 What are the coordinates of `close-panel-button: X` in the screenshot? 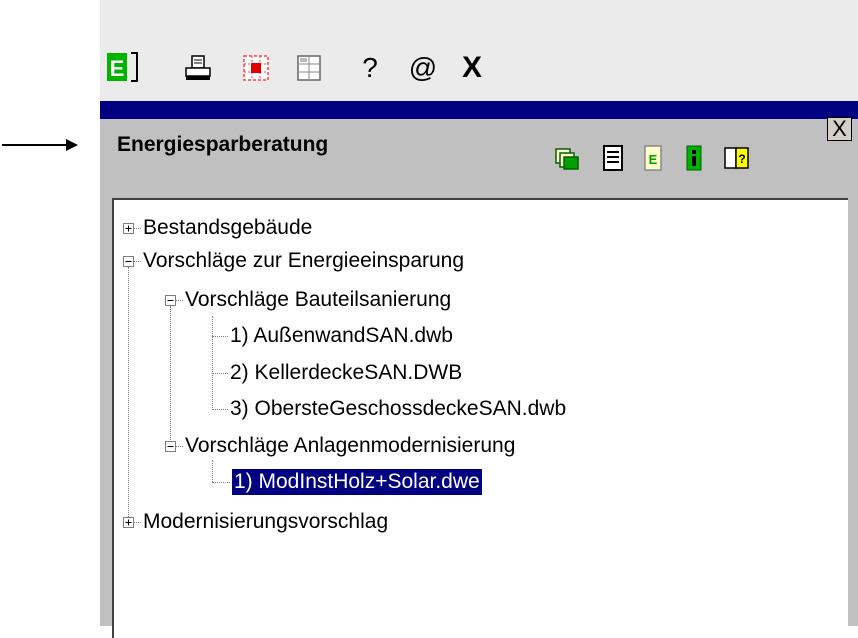 It's located at (839, 129).